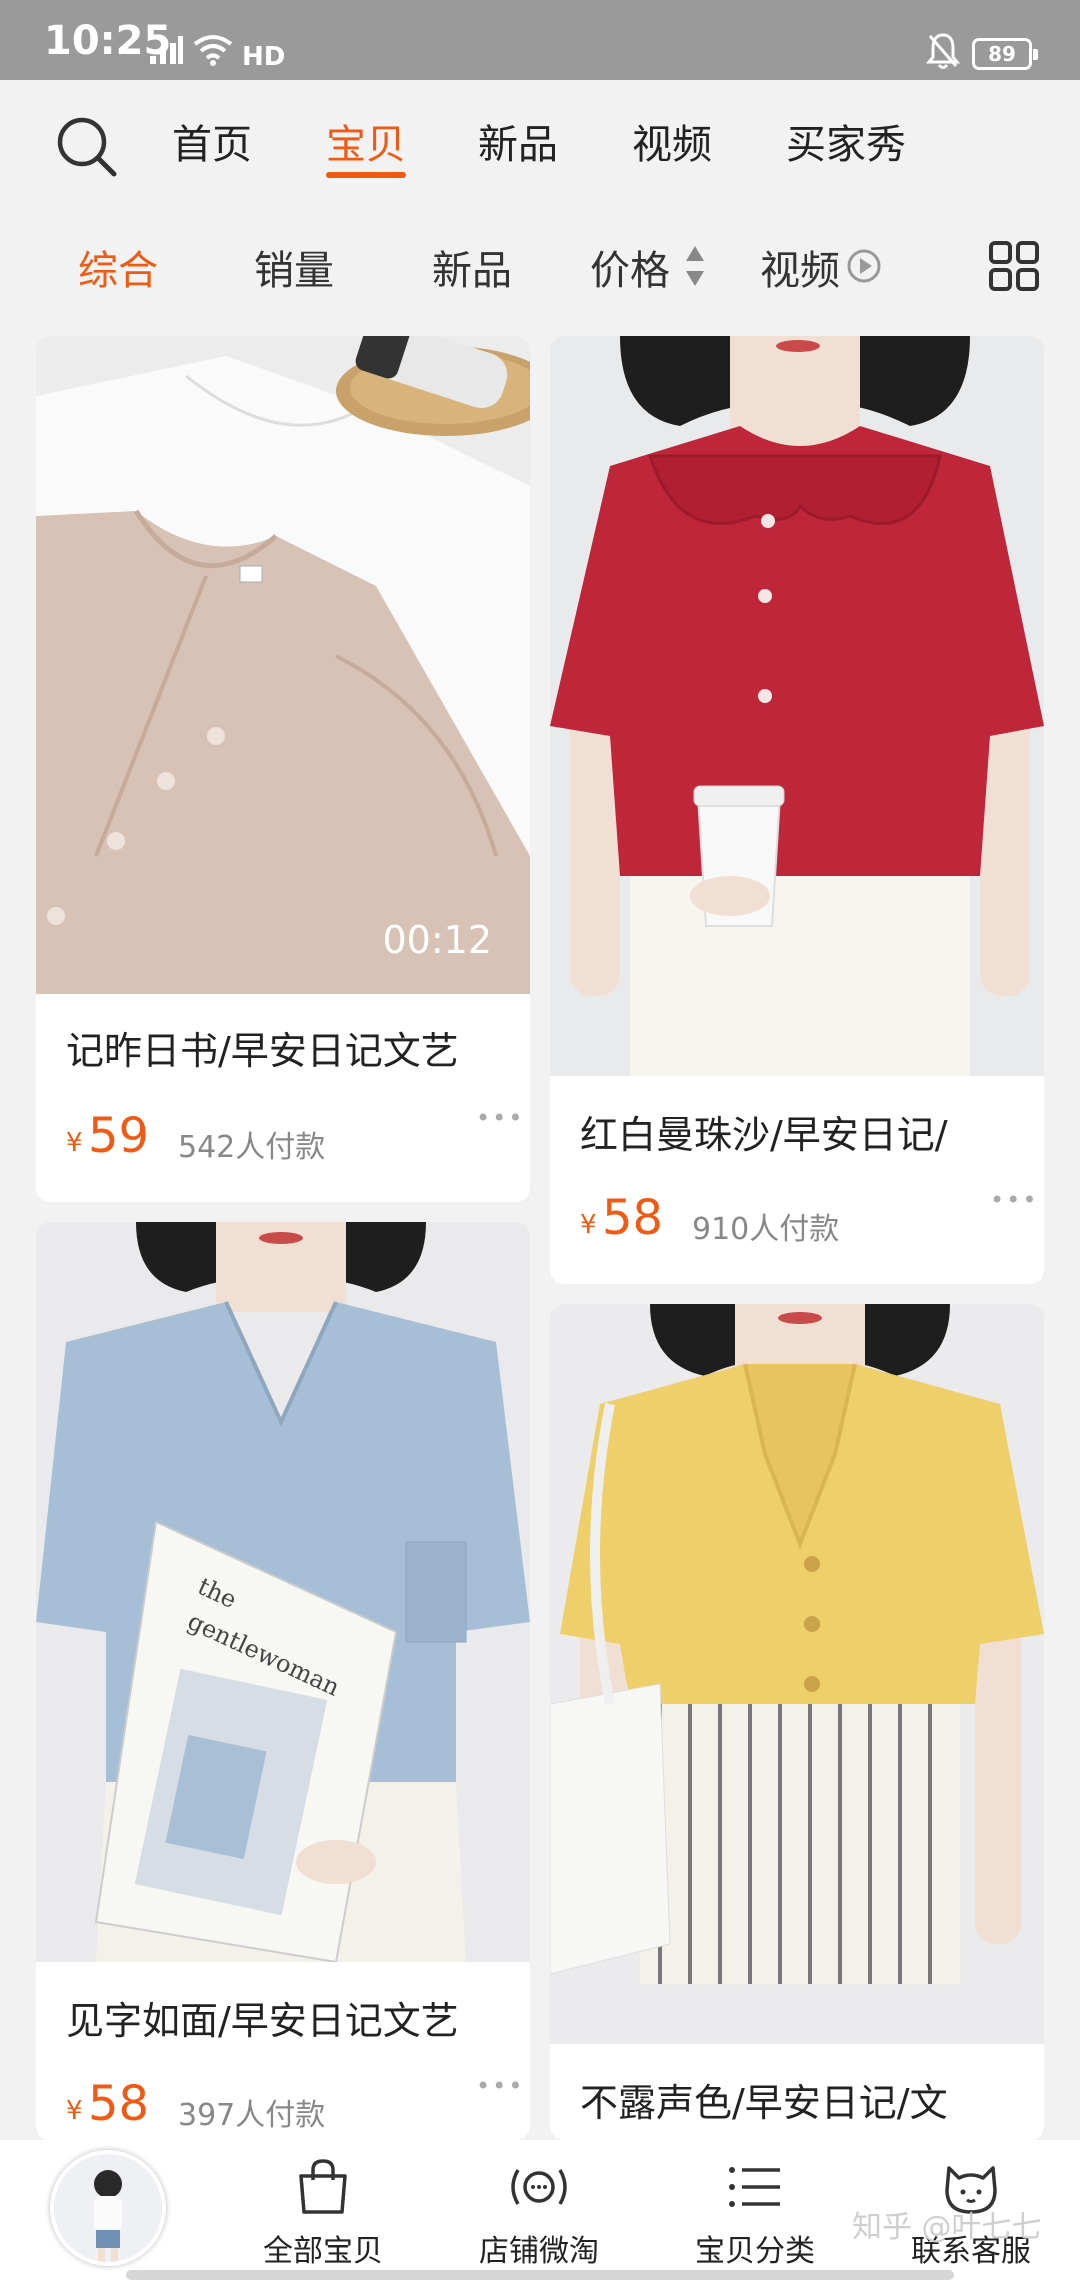 The height and width of the screenshot is (2280, 1080). What do you see at coordinates (755, 2214) in the screenshot?
I see `categories-button: 宝贝分类` at bounding box center [755, 2214].